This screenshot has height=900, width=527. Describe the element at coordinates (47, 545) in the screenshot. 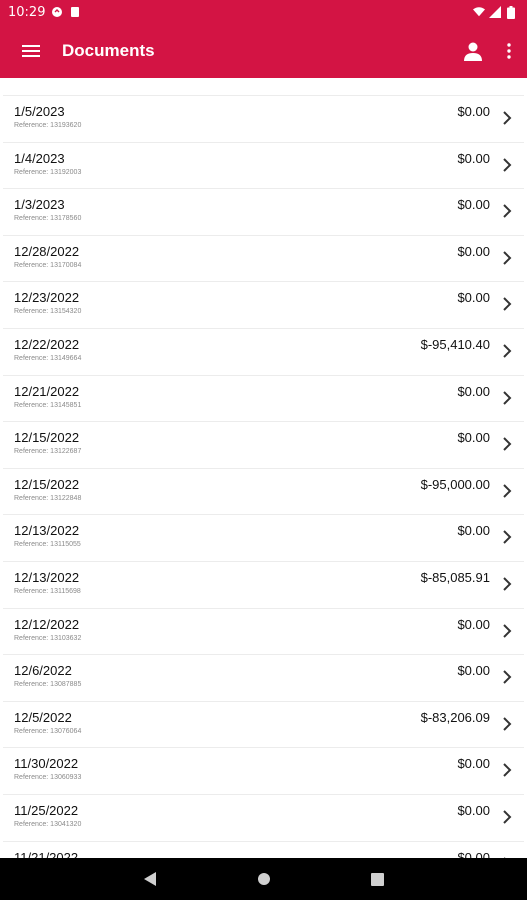

I see `document-reference: Reference: 13115055` at that location.